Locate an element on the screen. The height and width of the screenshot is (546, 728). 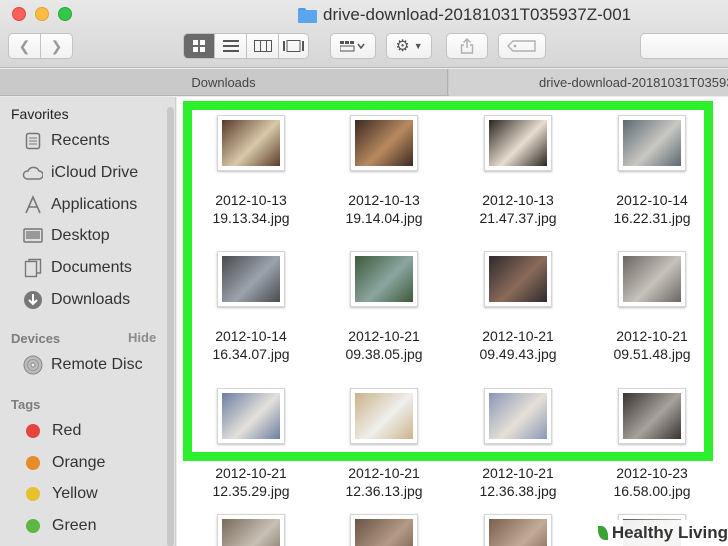
file-item: 2012-10-13 19.14.04.jpg is located at coordinates (384, 171).